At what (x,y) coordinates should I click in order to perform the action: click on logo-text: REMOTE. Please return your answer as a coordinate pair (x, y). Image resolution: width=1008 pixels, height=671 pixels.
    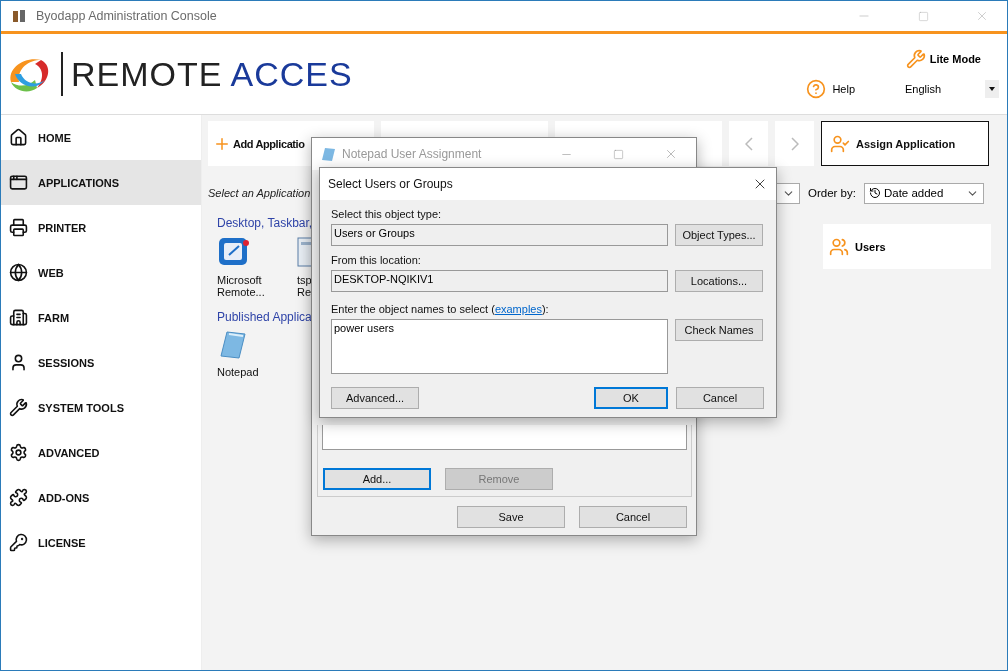
    Looking at the image, I should click on (147, 74).